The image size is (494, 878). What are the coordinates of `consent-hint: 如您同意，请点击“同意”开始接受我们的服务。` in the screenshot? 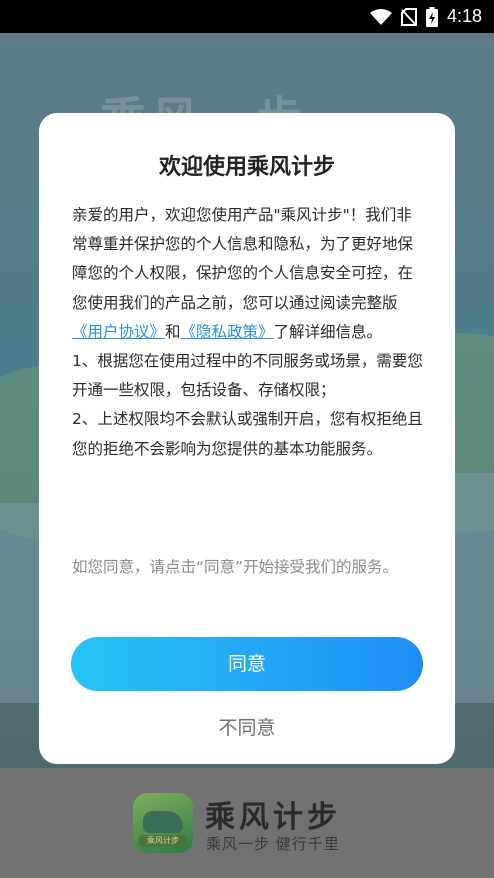 It's located at (235, 567).